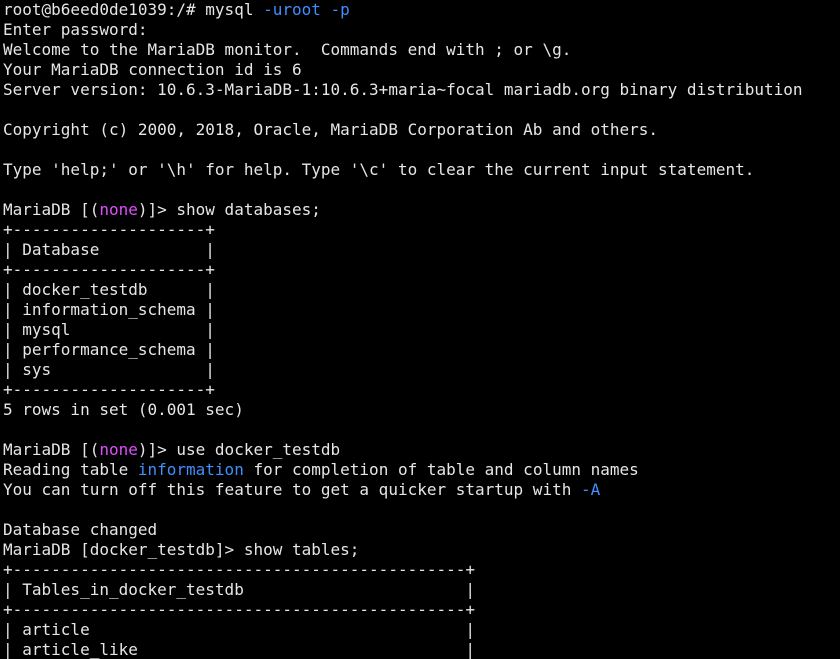 This screenshot has width=840, height=659. I want to click on terminal-text: root@b6eed0de1039:/# mysql, so click(133, 9).